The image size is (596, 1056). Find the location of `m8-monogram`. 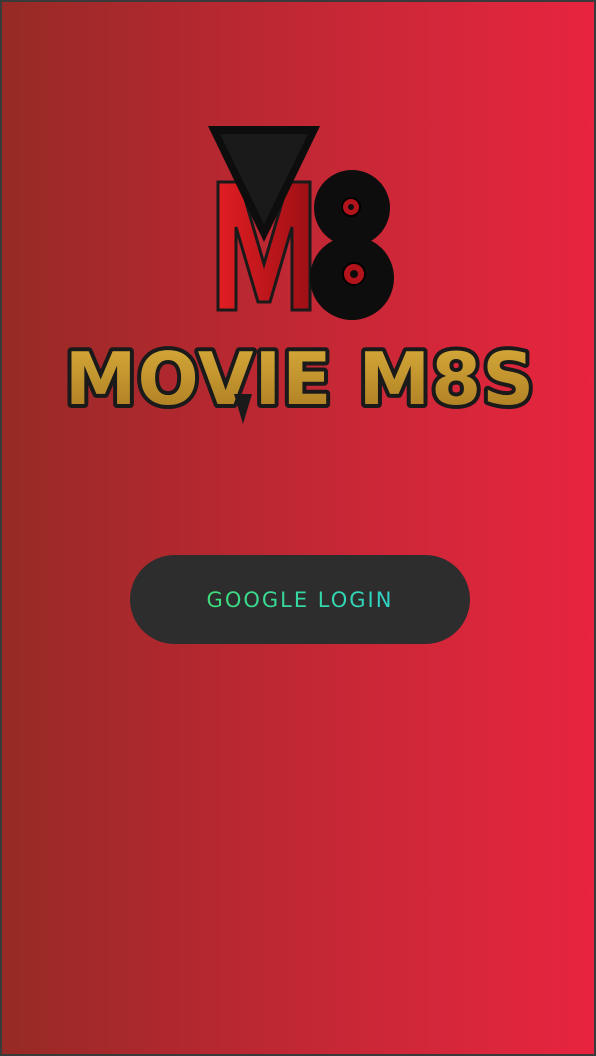

m8-monogram is located at coordinates (301, 223).